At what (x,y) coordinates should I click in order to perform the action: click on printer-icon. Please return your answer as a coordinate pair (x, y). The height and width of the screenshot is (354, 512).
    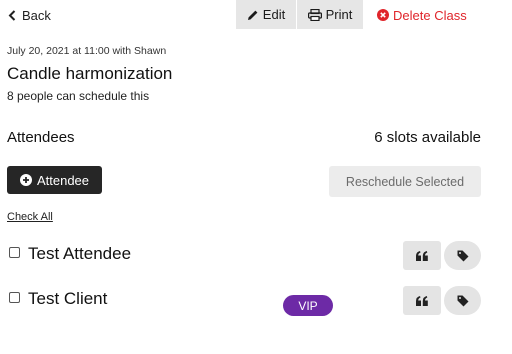
    Looking at the image, I should click on (314, 14).